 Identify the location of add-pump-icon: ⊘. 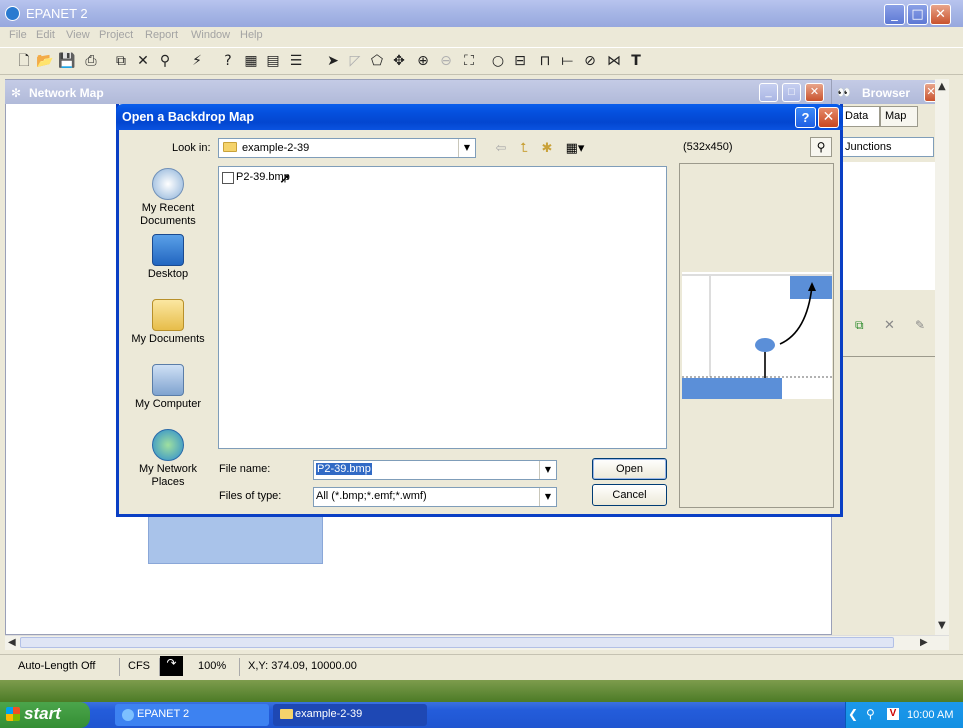
(590, 61).